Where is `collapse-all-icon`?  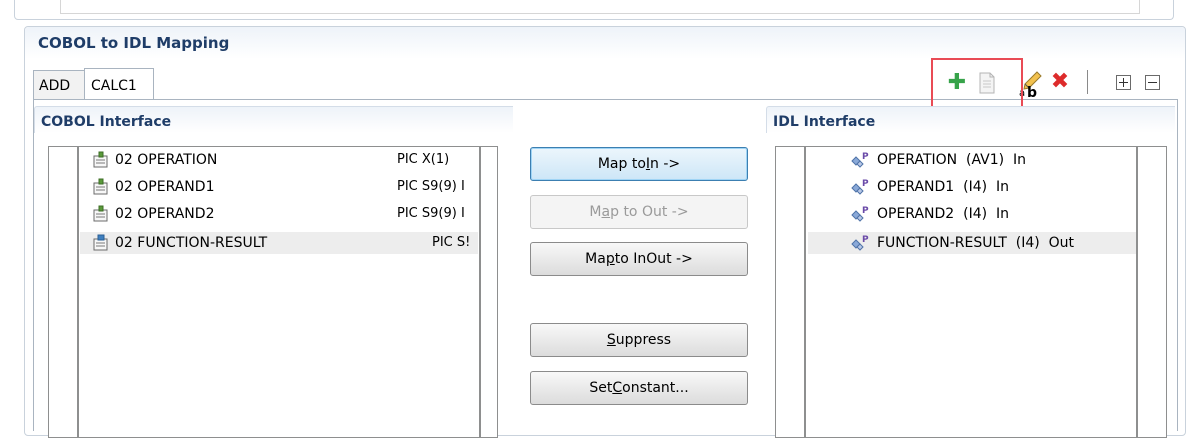 collapse-all-icon is located at coordinates (1152, 82).